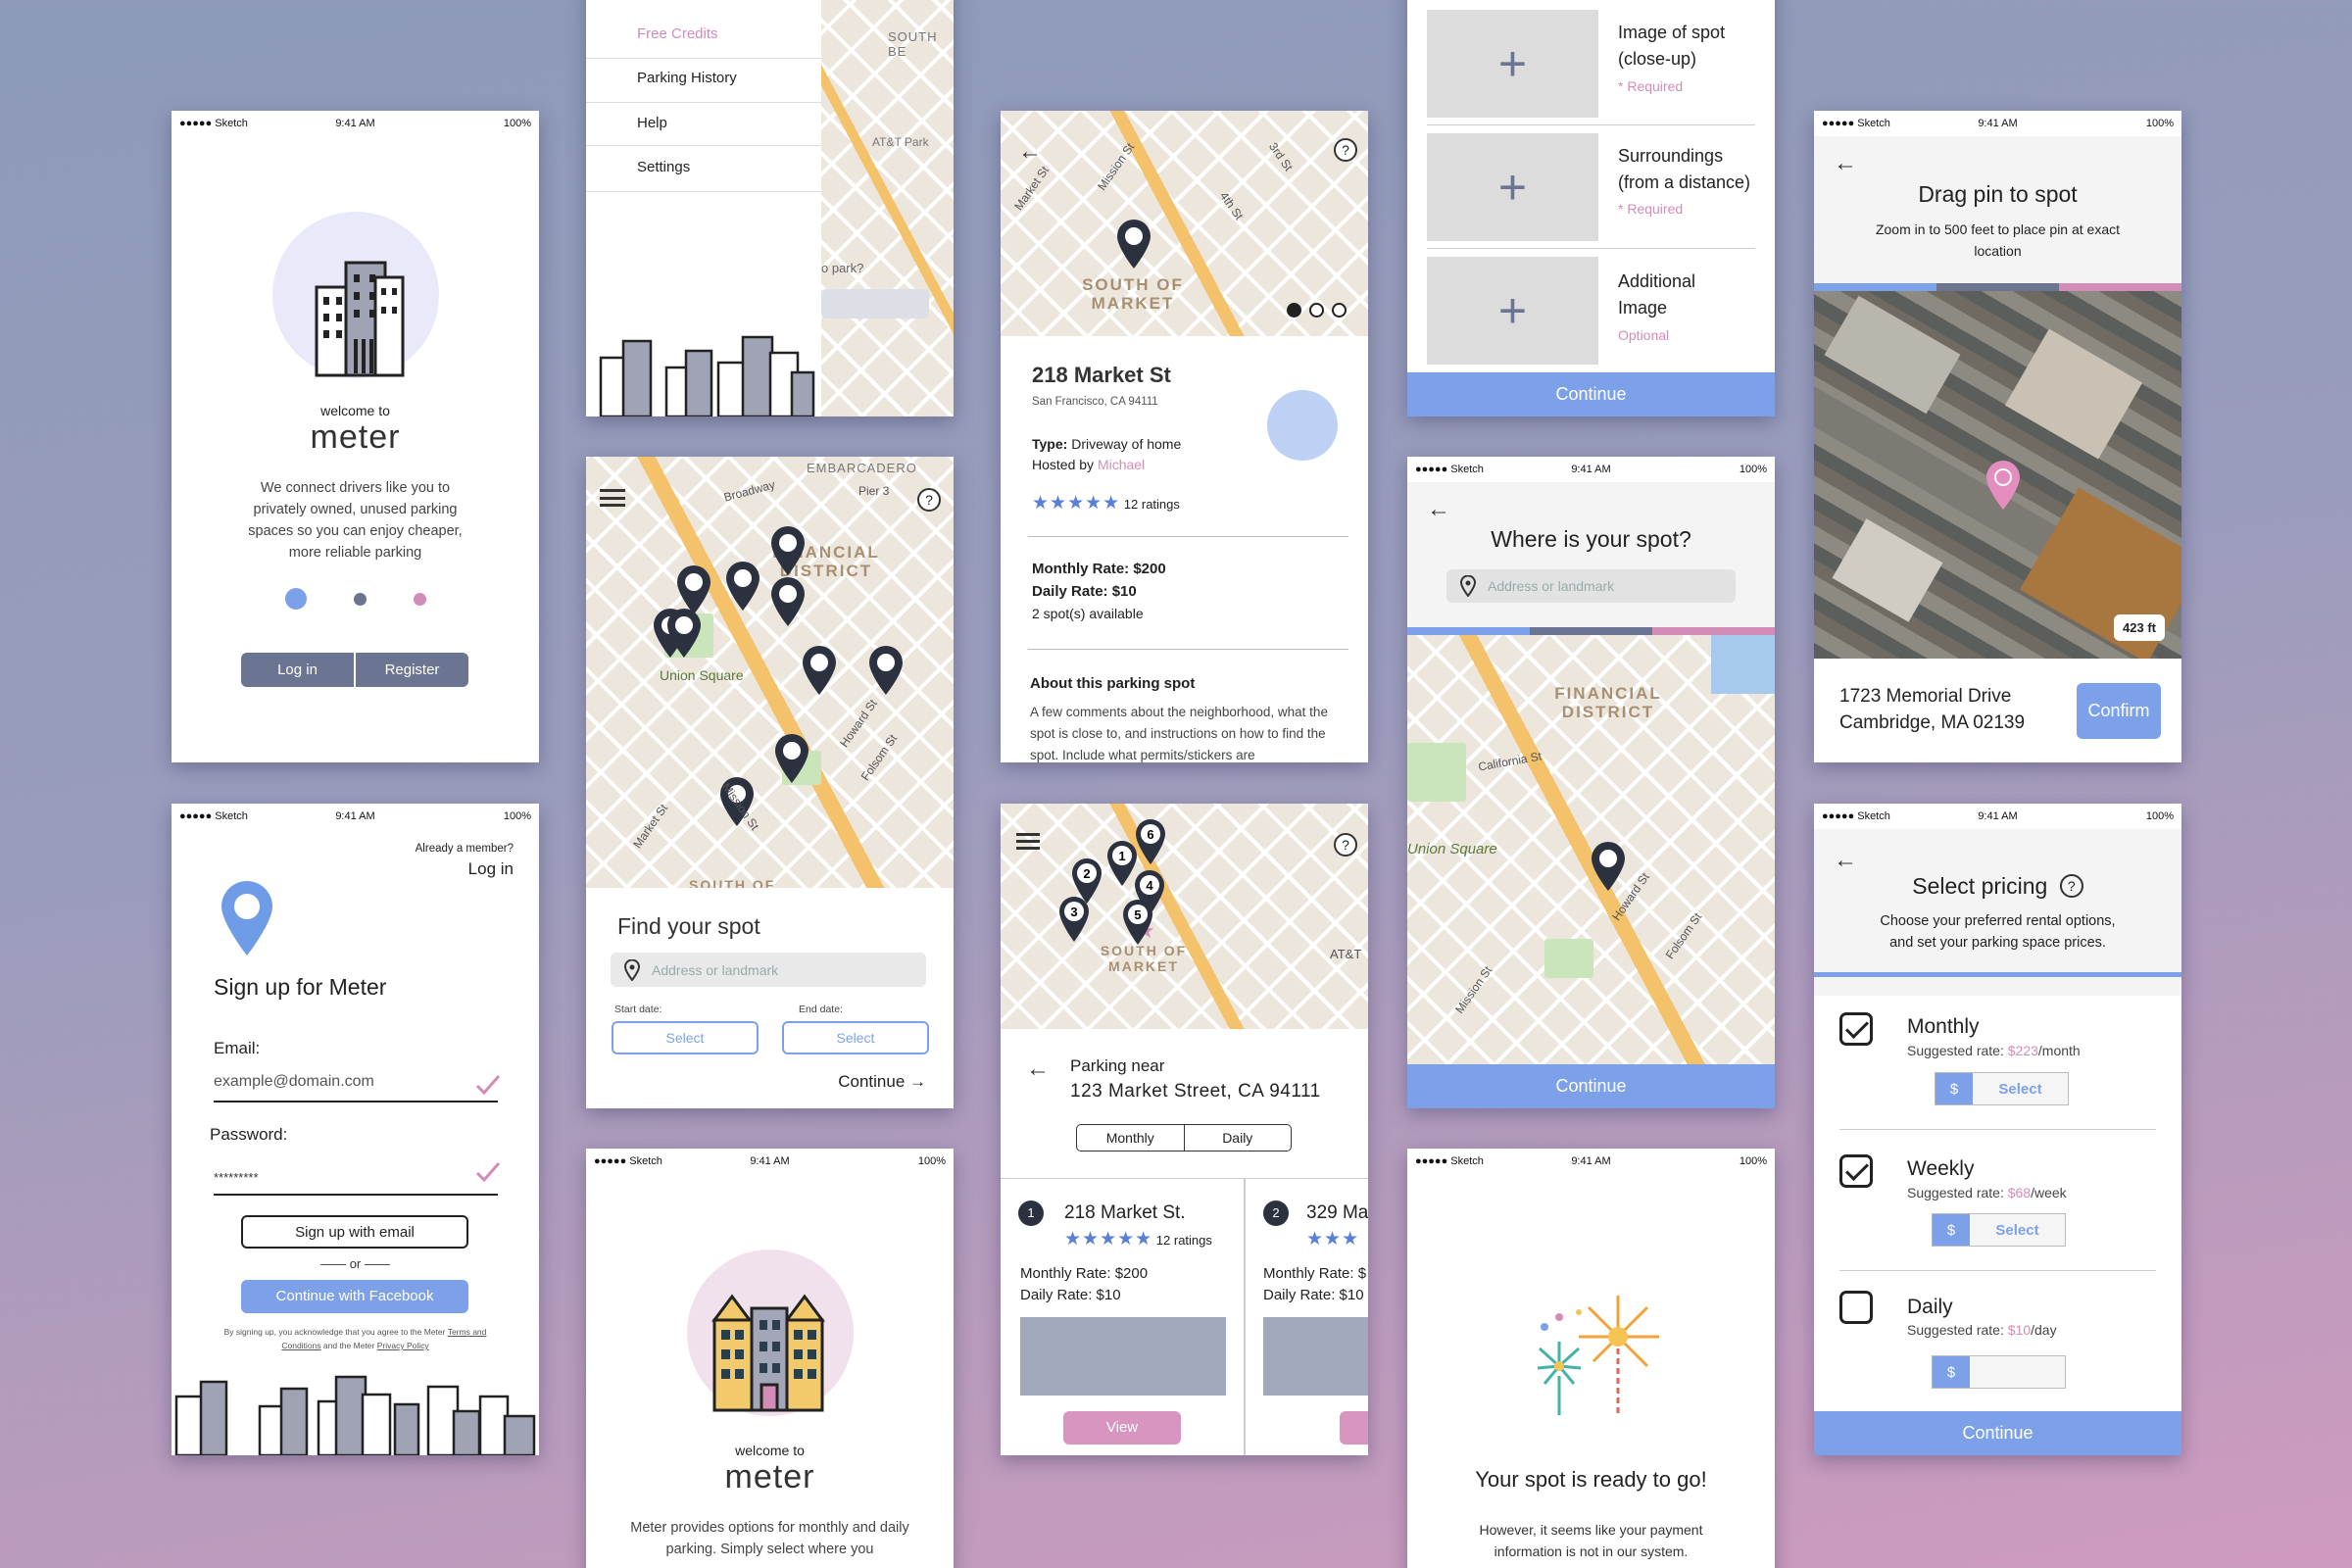 This screenshot has width=2352, height=1568. What do you see at coordinates (1856, 1171) in the screenshot?
I see `weekly-checkbox` at bounding box center [1856, 1171].